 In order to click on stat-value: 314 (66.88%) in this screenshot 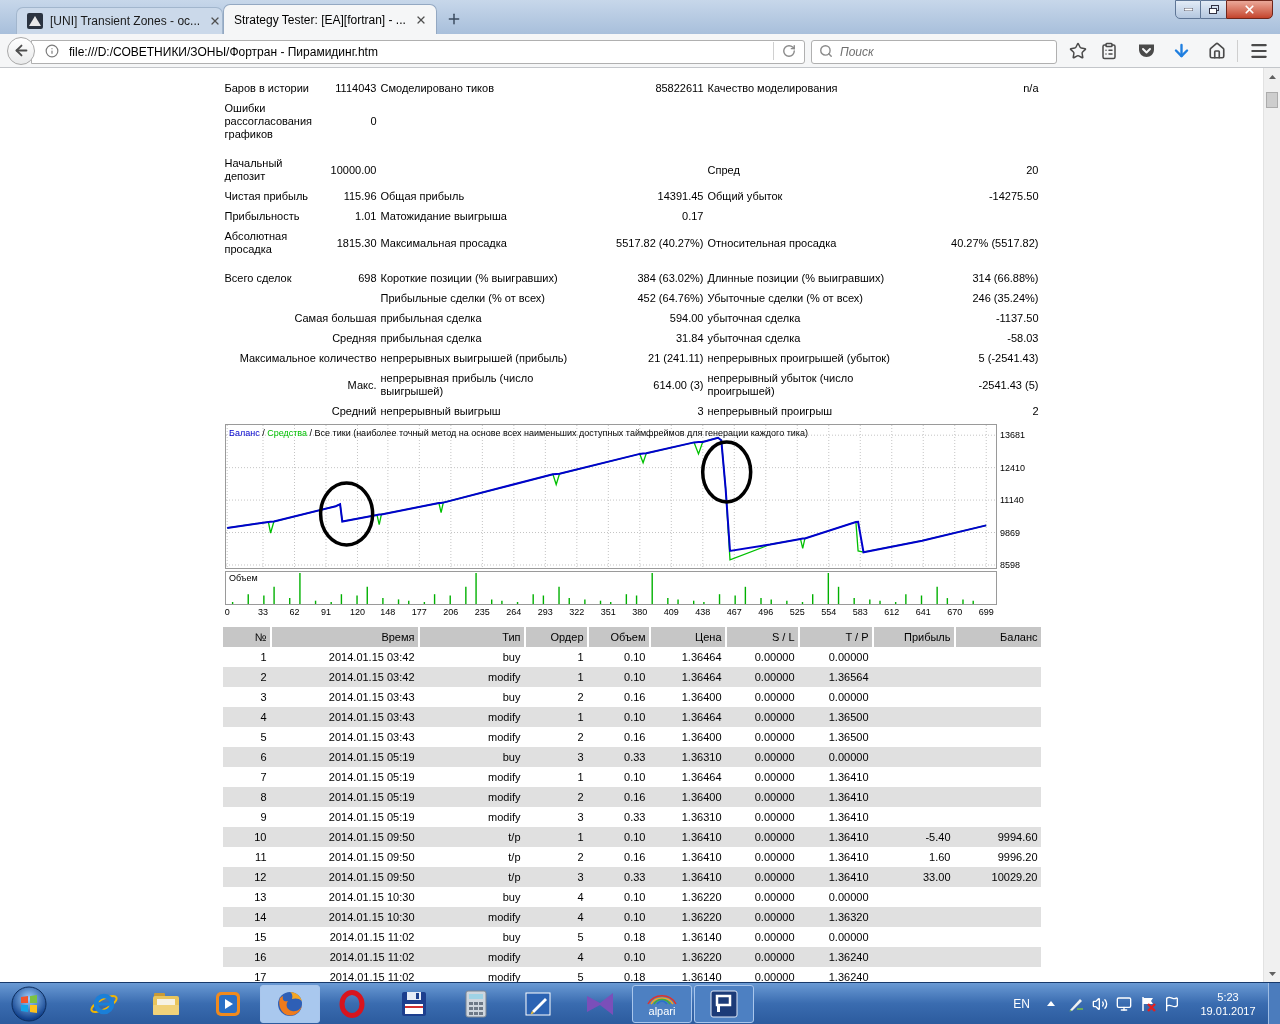, I will do `click(1005, 278)`.